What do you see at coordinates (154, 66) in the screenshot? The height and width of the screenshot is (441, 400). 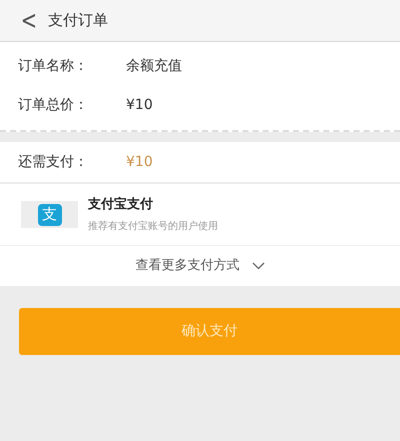 I see `field-value: 余额充值` at bounding box center [154, 66].